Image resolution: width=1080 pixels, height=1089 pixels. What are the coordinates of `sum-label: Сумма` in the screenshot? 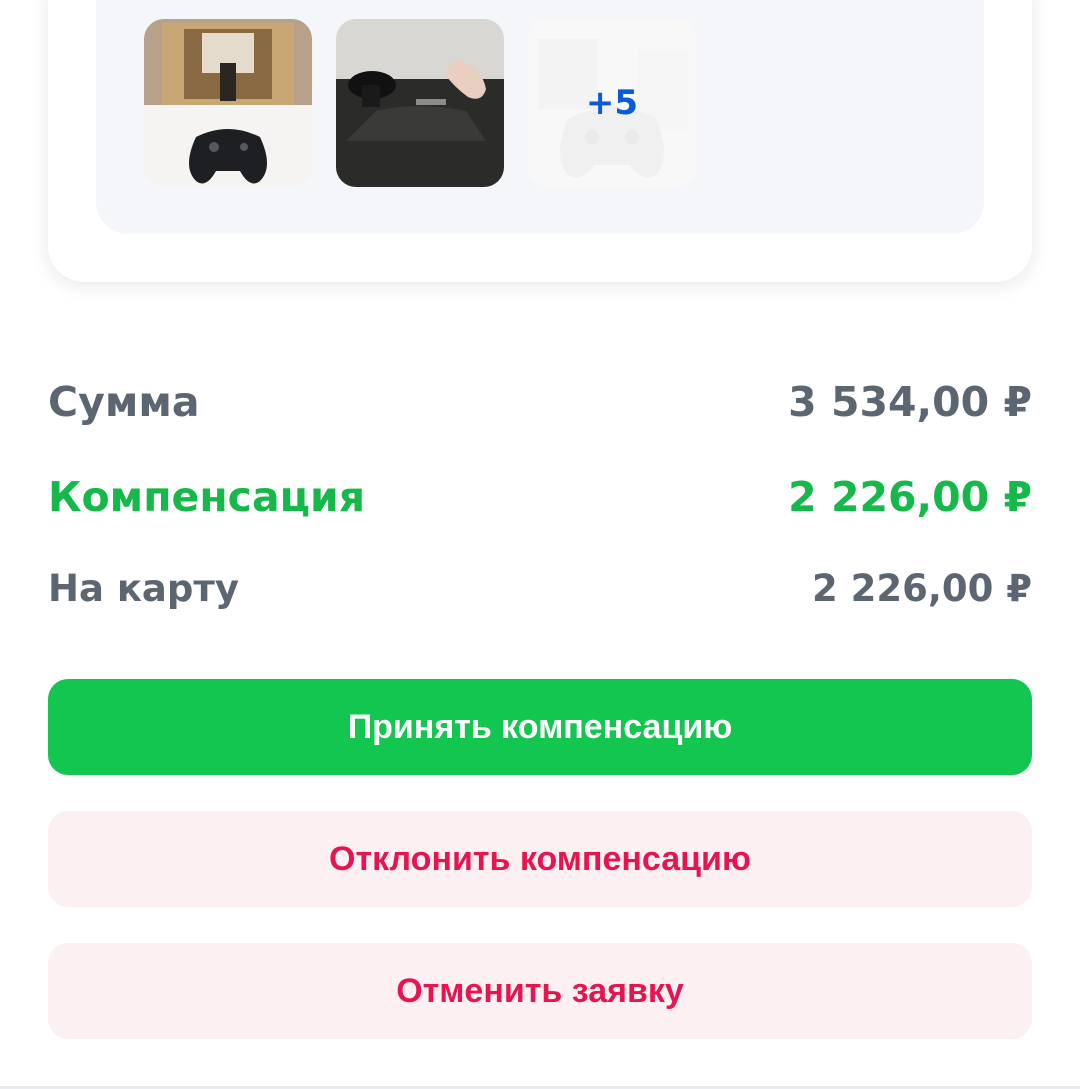 It's located at (124, 402).